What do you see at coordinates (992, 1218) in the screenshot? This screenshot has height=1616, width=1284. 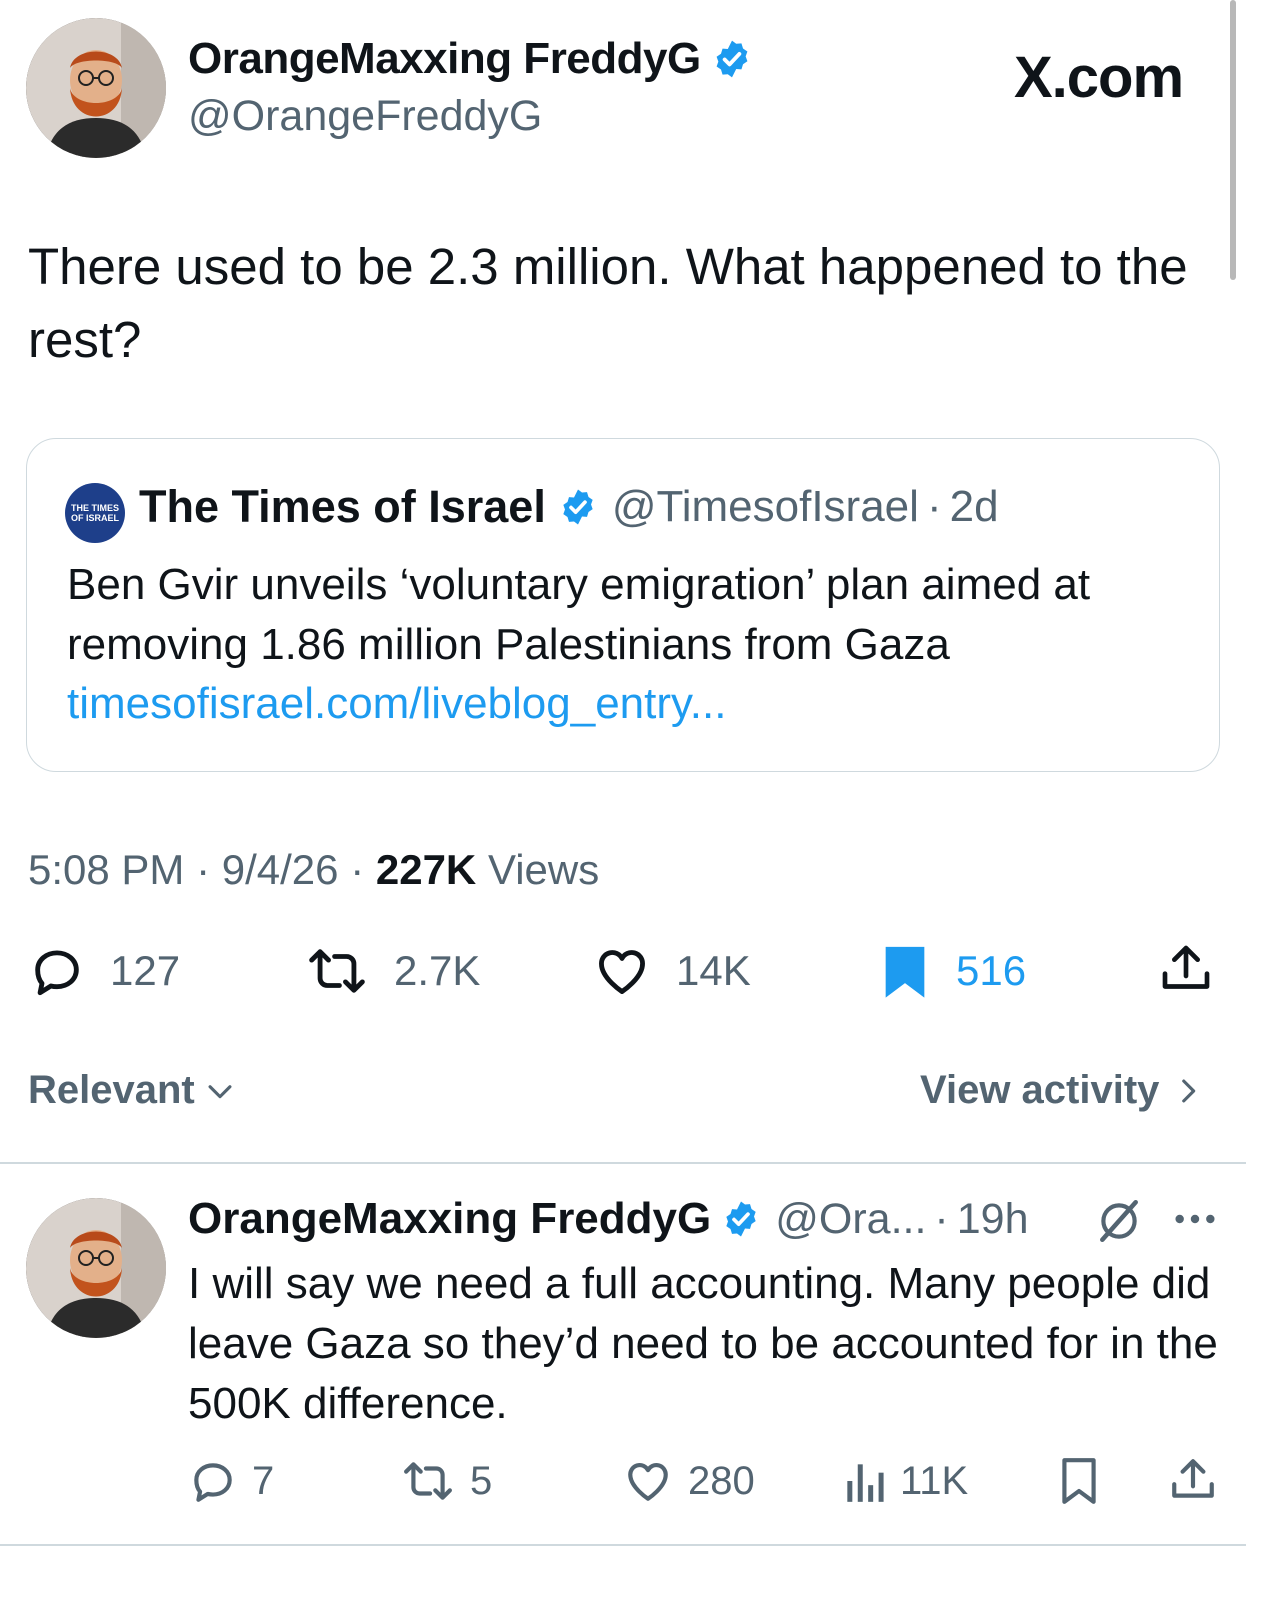 I see `reply-age: 19h` at bounding box center [992, 1218].